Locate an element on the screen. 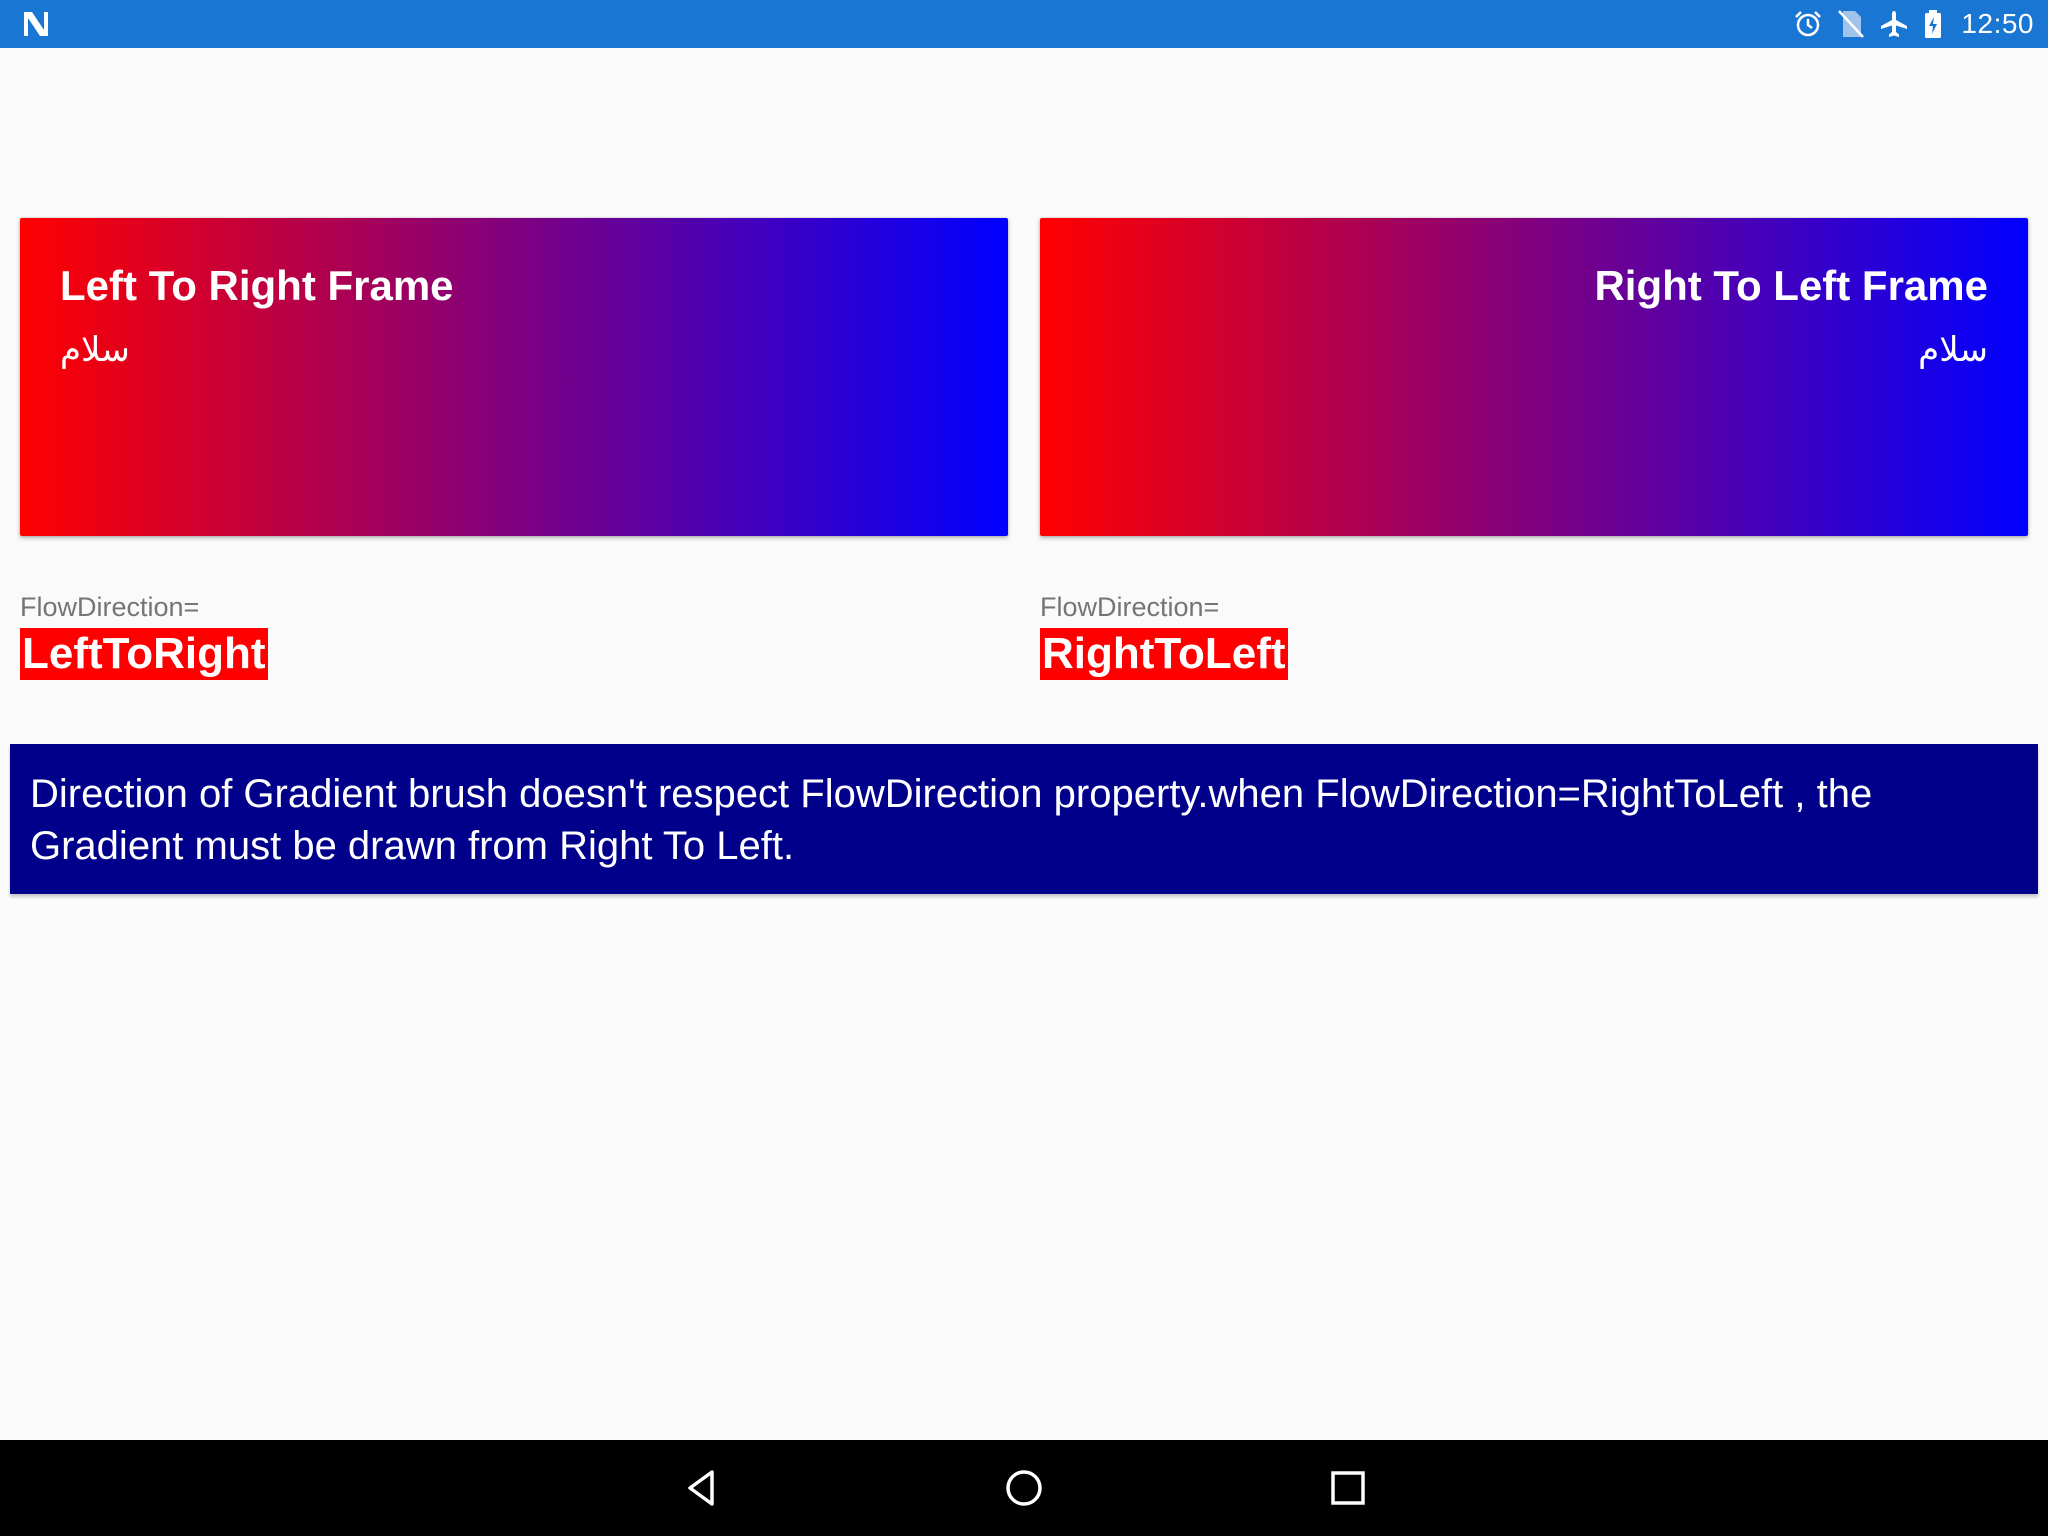 The height and width of the screenshot is (1536, 2048). notification-n-icon is located at coordinates (38, 24).